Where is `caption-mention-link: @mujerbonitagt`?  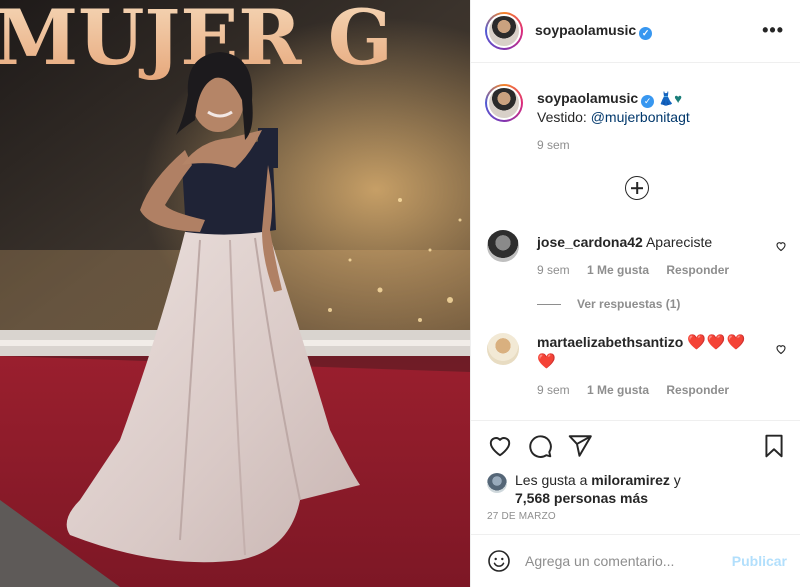 caption-mention-link: @mujerbonitagt is located at coordinates (640, 117).